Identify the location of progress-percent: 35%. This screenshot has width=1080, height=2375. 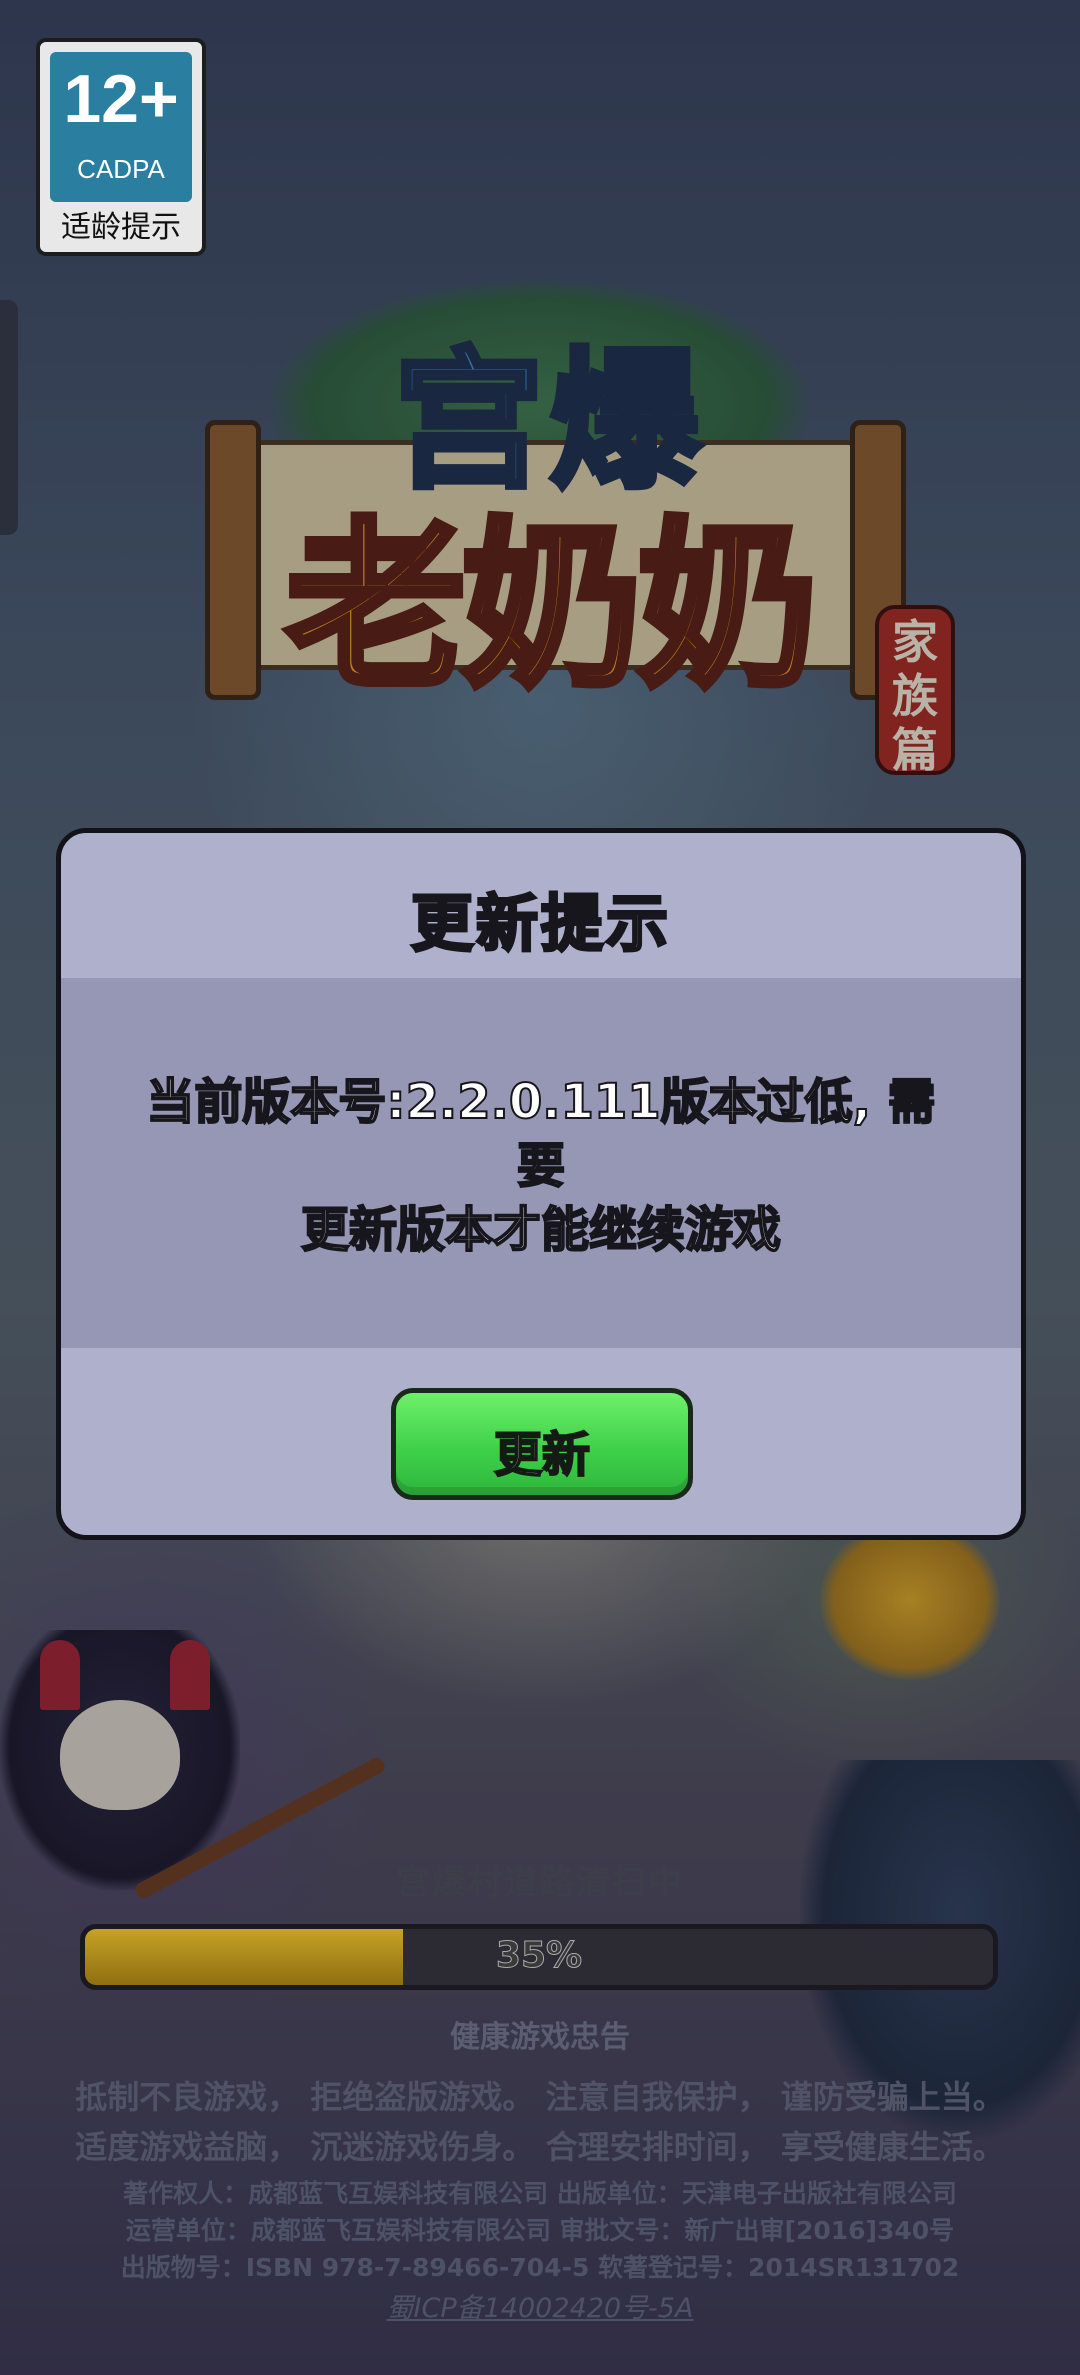
(539, 1956).